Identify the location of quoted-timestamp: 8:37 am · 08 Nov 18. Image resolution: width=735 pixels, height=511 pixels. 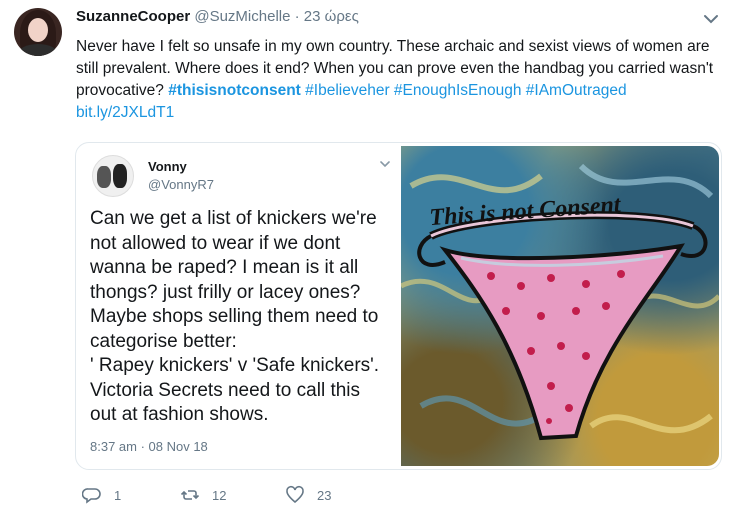
(149, 446).